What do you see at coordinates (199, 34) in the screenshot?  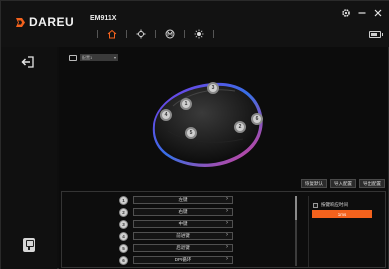 I see `light-icon` at bounding box center [199, 34].